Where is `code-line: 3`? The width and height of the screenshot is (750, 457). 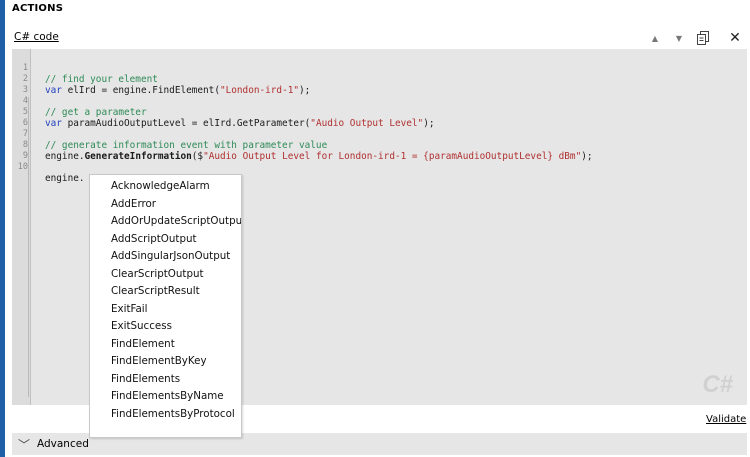 code-line: 3 is located at coordinates (29, 84).